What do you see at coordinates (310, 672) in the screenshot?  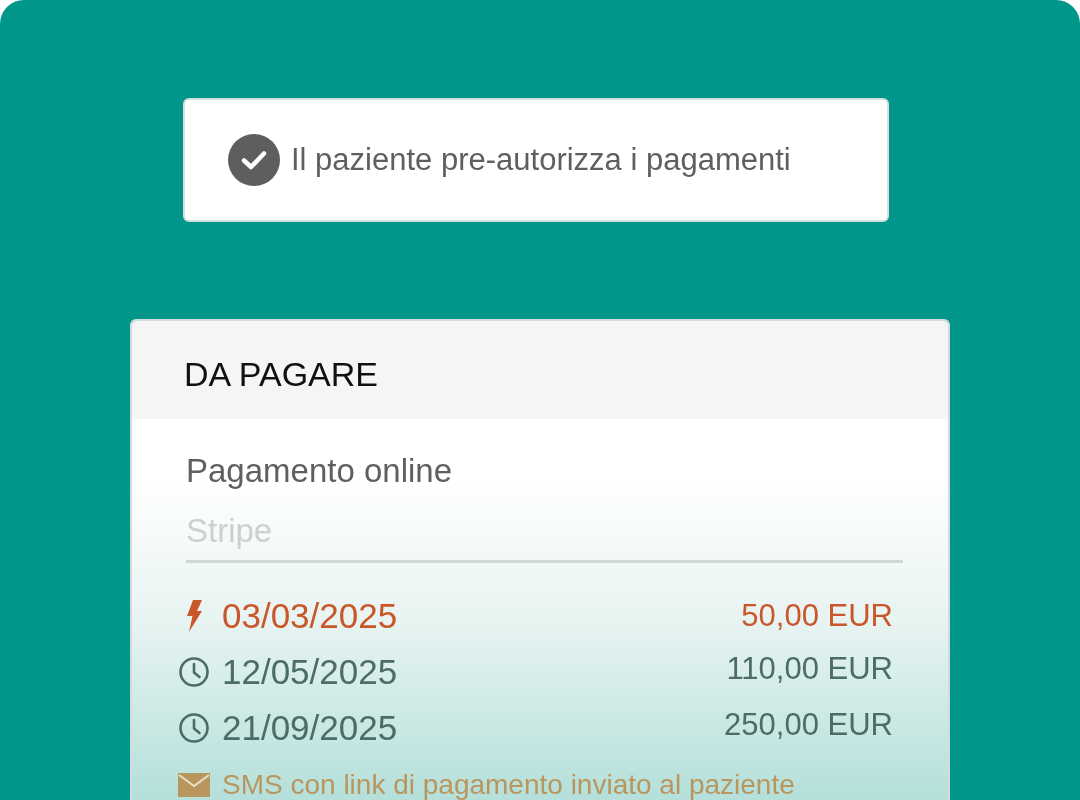 I see `installment-date: 12/05/2025` at bounding box center [310, 672].